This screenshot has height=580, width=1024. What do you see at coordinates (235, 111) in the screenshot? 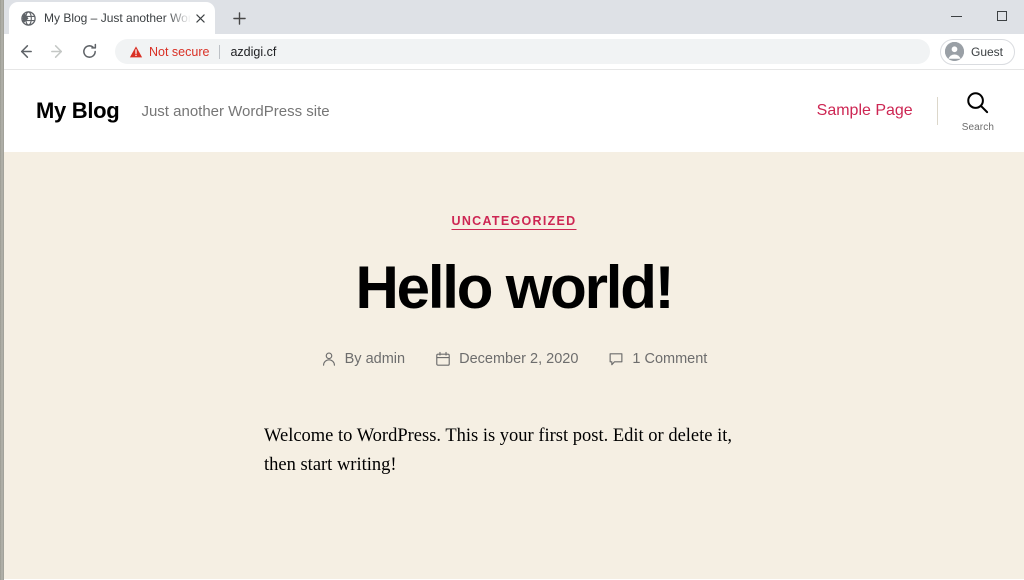
I see `site-tagline: Just another WordPress site` at bounding box center [235, 111].